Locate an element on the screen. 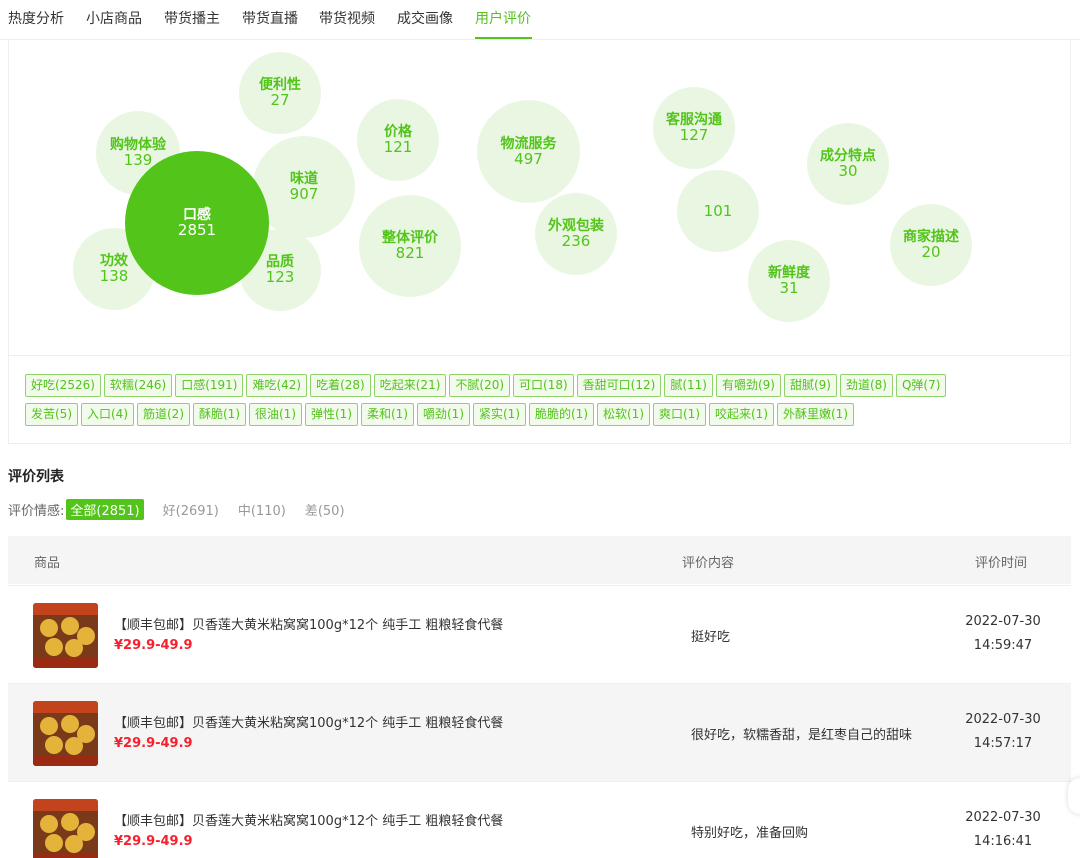 This screenshot has height=858, width=1080. review-table-header: 商品 评价内容 评价时间 is located at coordinates (539, 560).